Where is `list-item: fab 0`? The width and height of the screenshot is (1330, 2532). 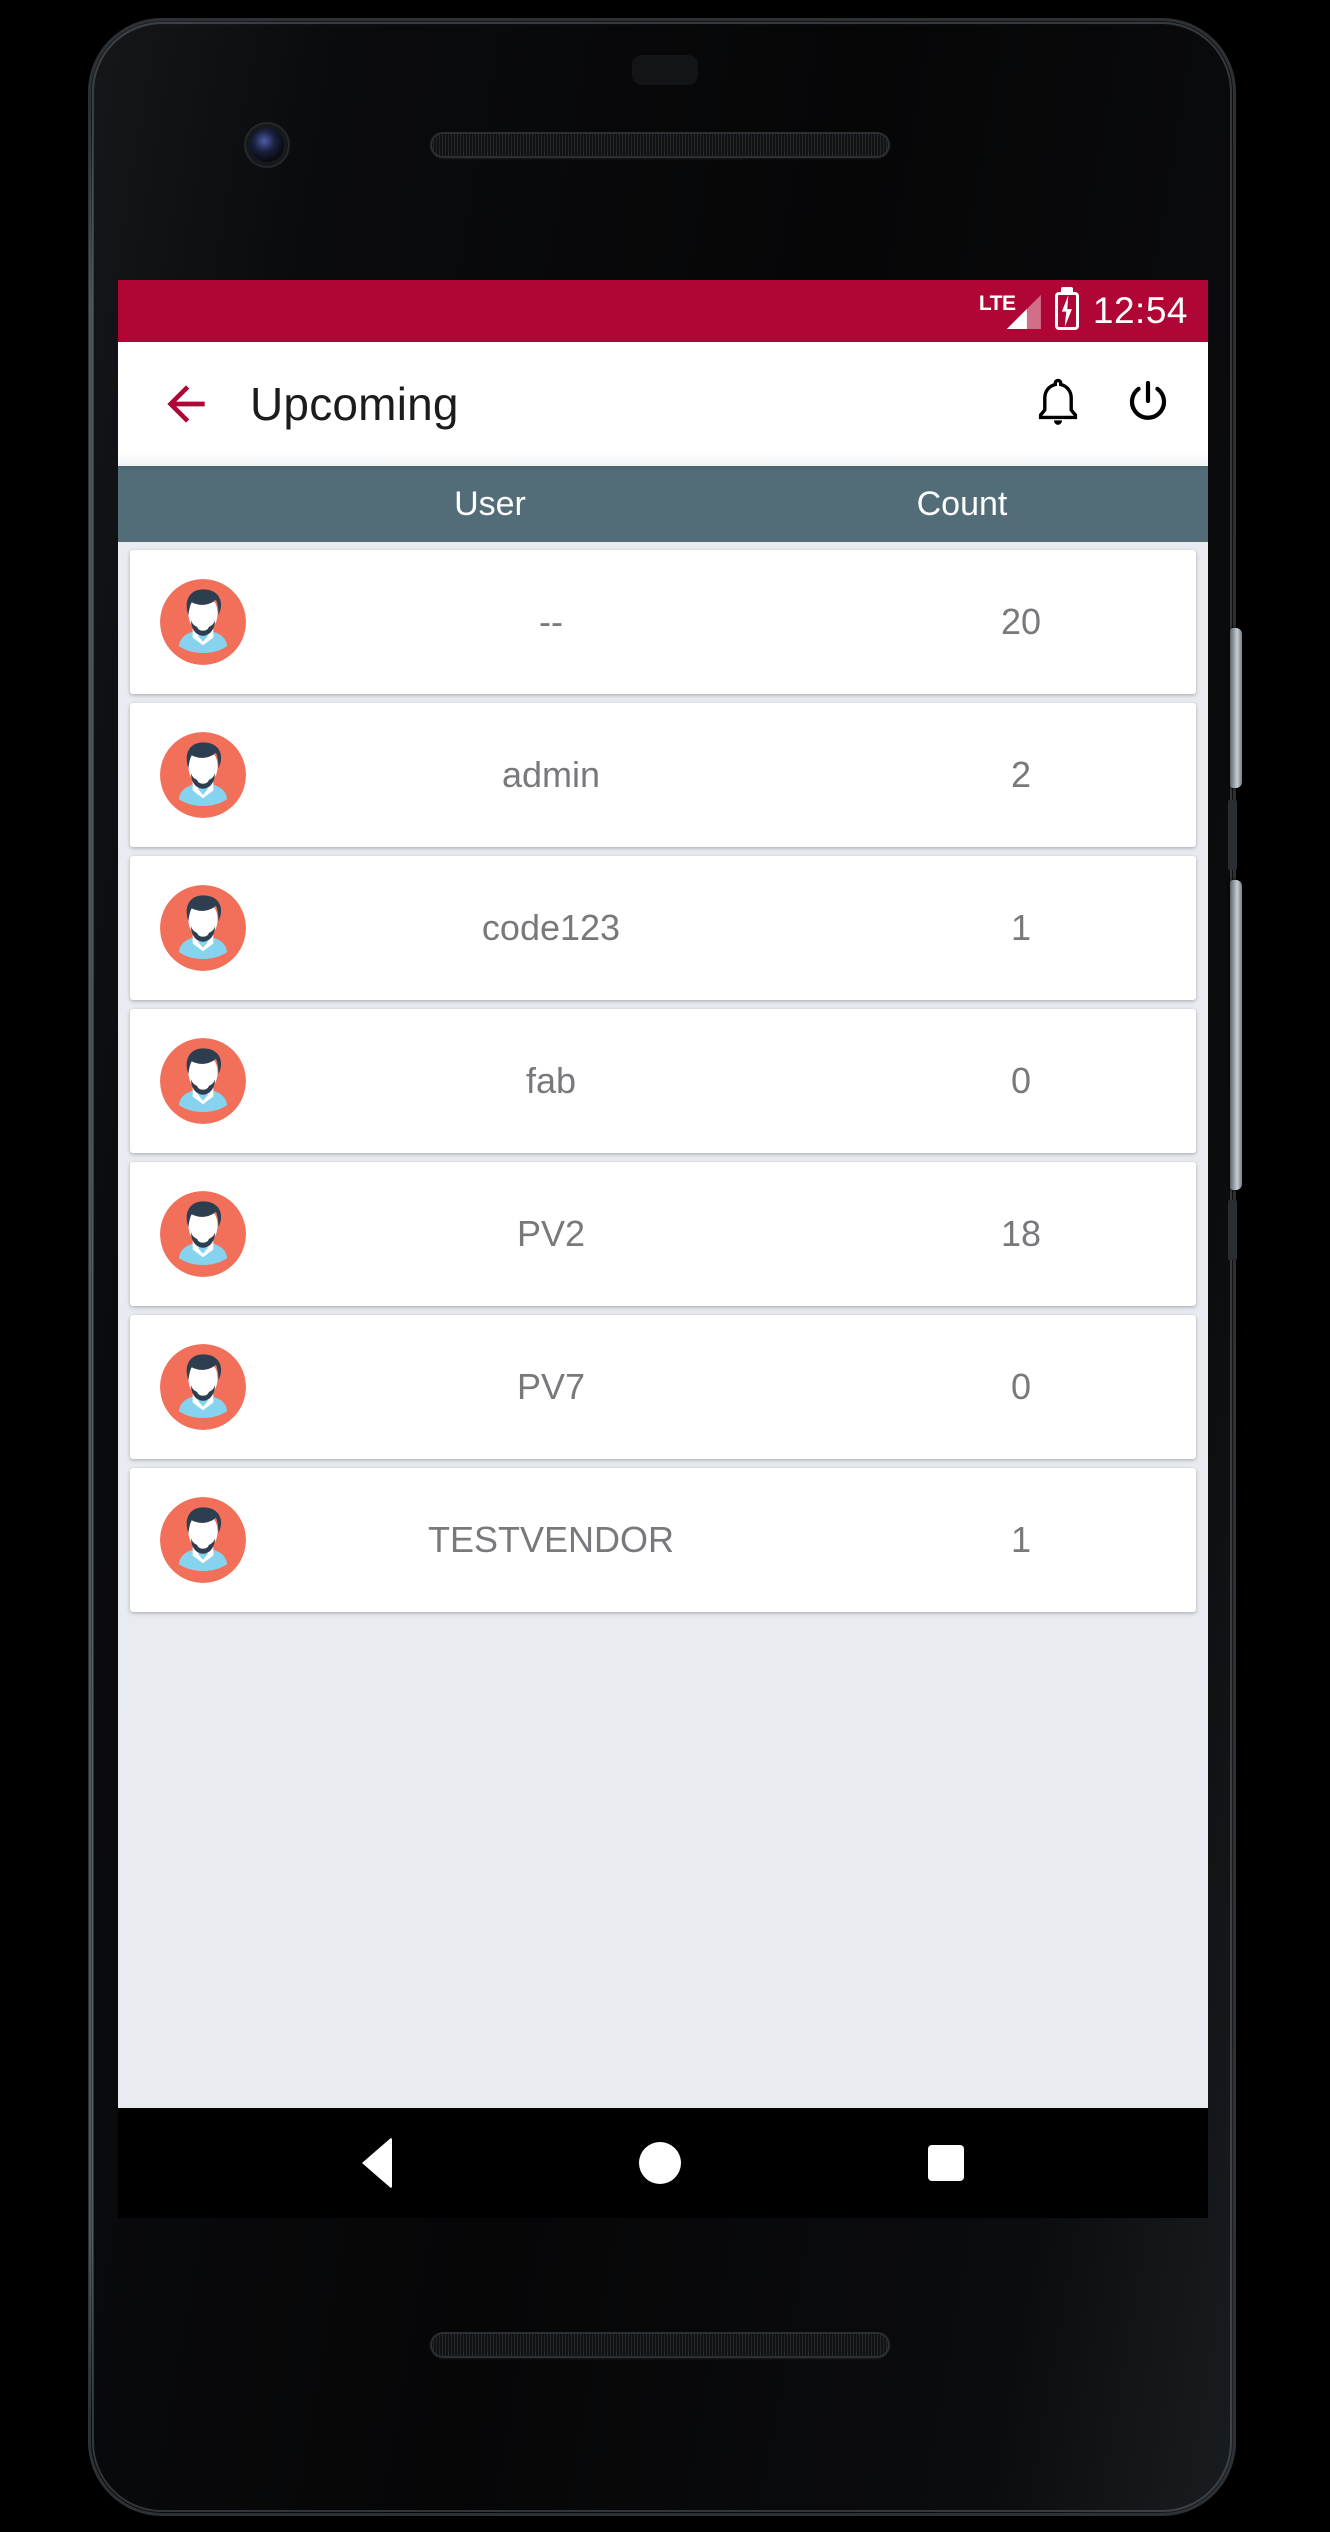
list-item: fab 0 is located at coordinates (663, 1085).